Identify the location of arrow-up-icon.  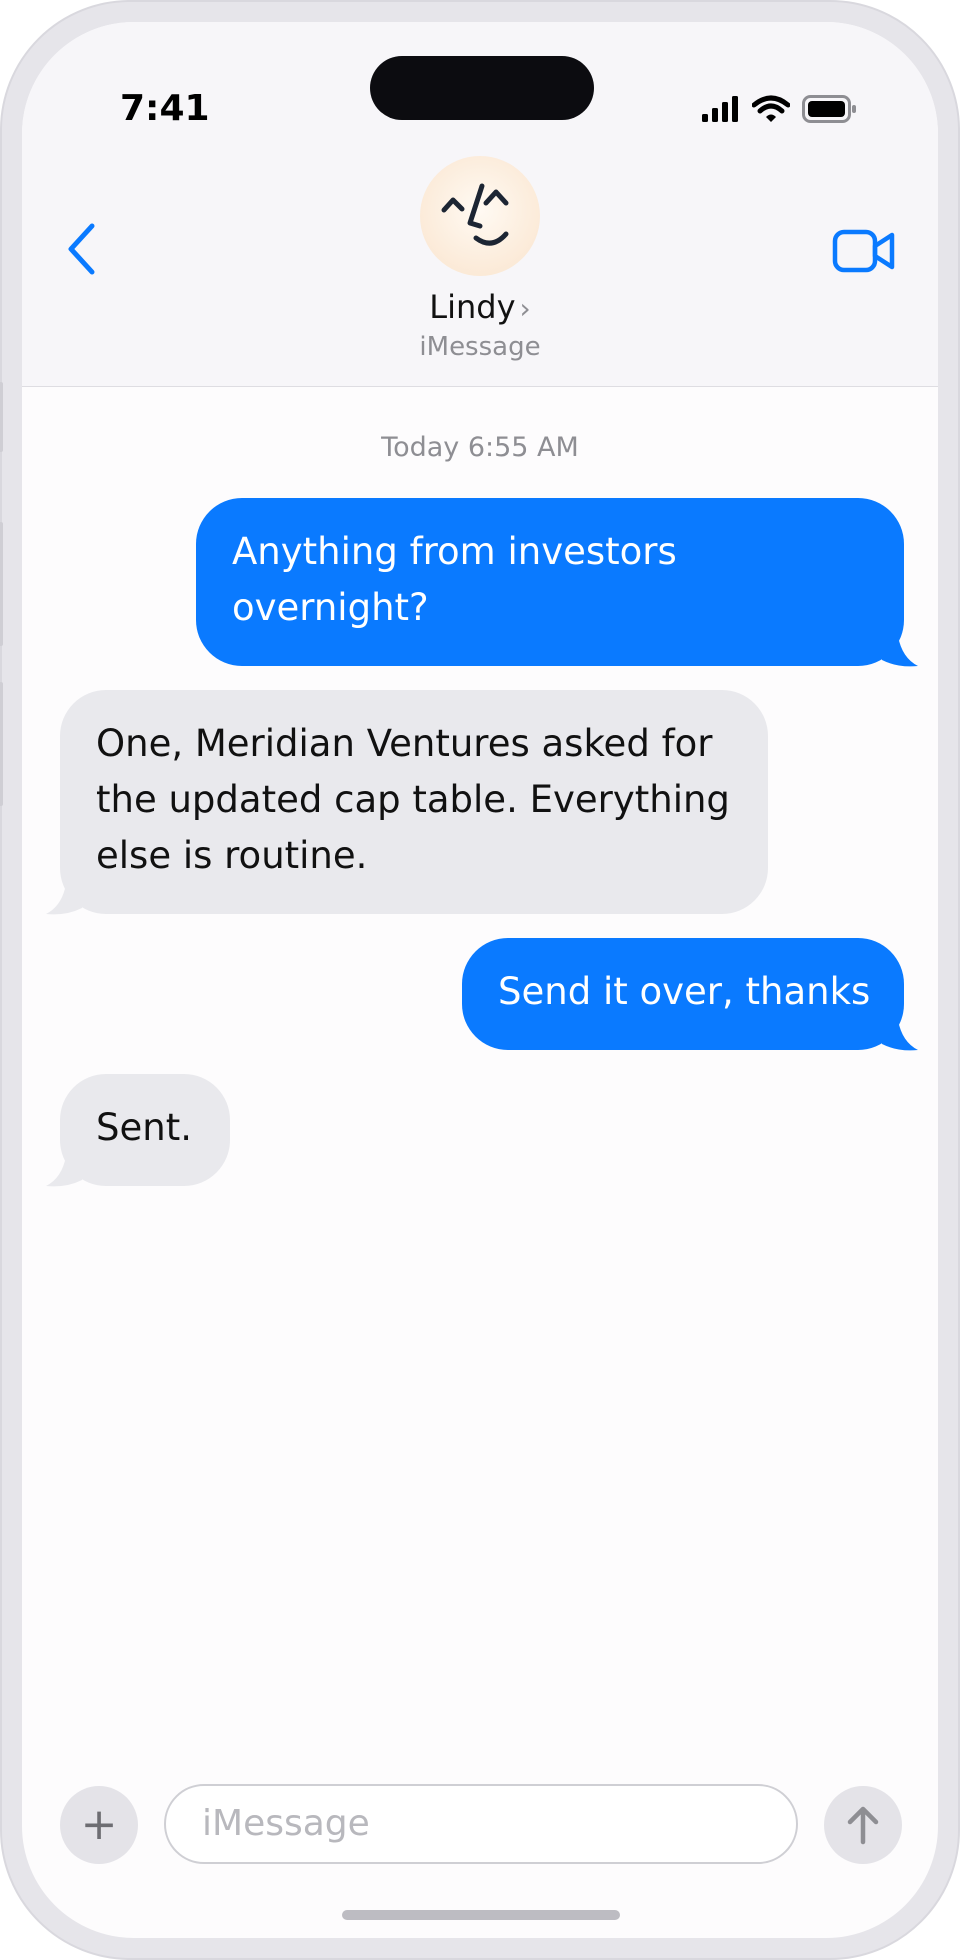
(863, 1825).